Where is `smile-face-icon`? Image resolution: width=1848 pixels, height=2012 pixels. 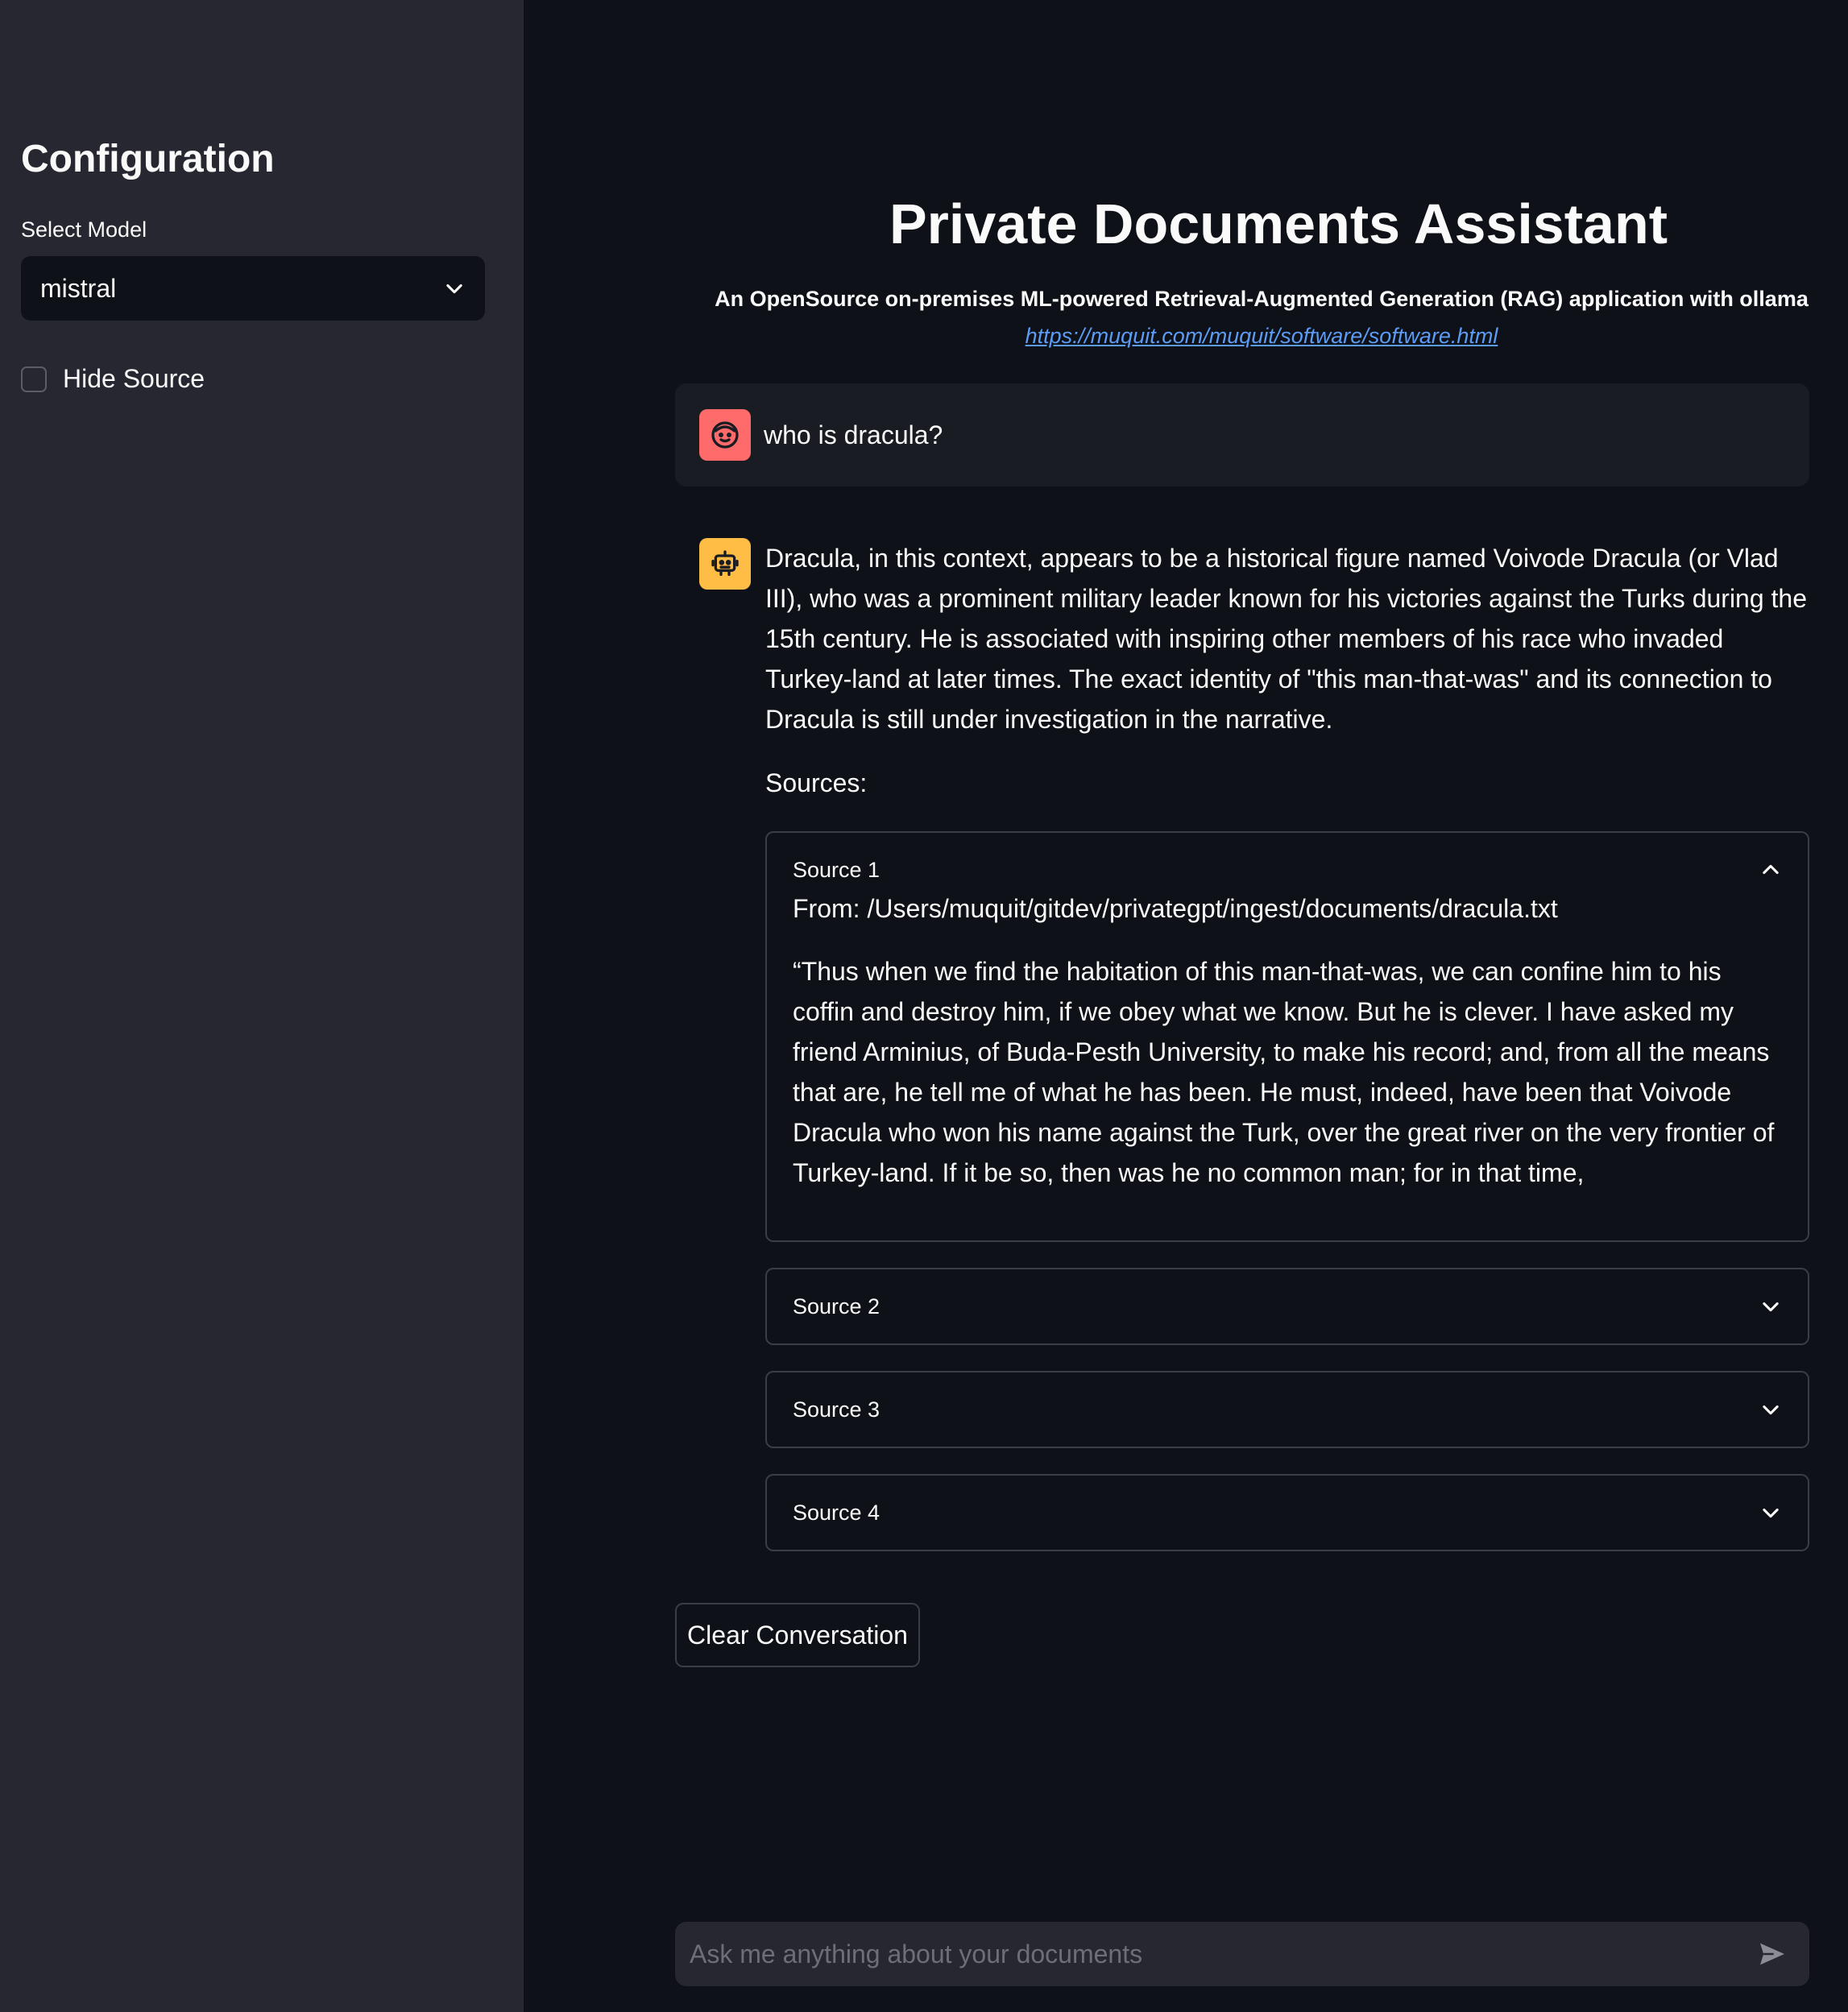
smile-face-icon is located at coordinates (725, 435).